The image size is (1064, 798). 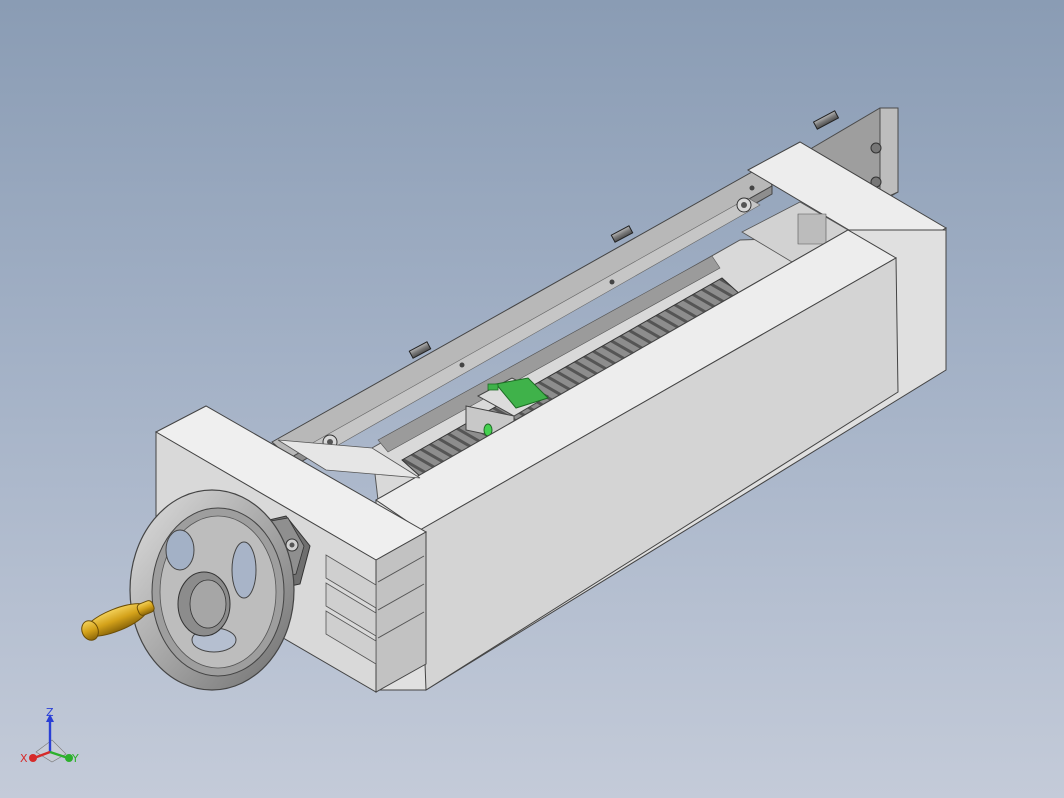 I want to click on z-axis-label: Z, so click(x=50, y=712).